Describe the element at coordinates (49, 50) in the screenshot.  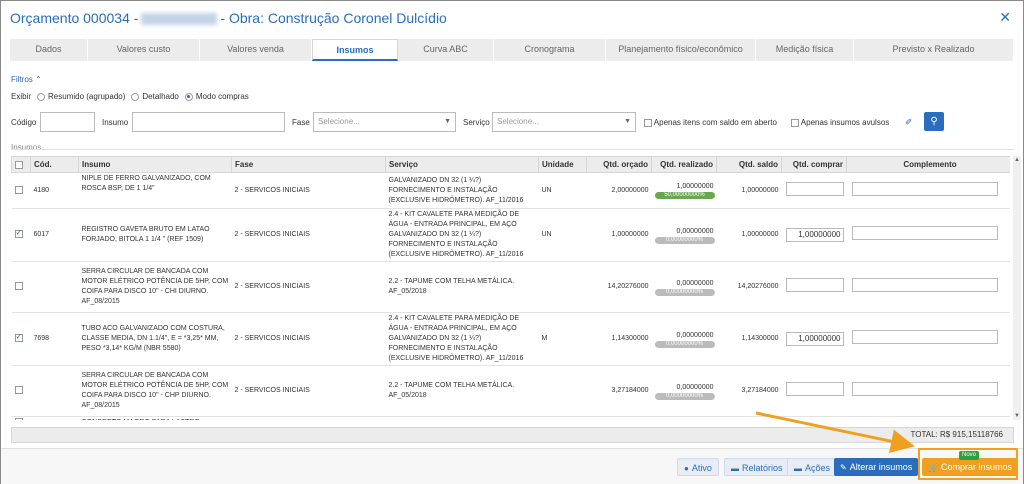
I see `tab-dados: Dados` at that location.